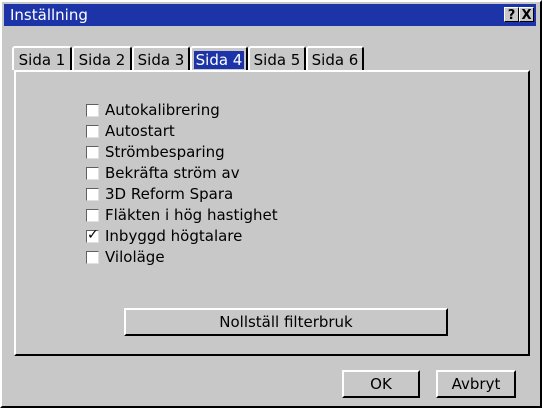 This screenshot has width=542, height=408. What do you see at coordinates (140, 131) in the screenshot?
I see `option-label: Autostart` at bounding box center [140, 131].